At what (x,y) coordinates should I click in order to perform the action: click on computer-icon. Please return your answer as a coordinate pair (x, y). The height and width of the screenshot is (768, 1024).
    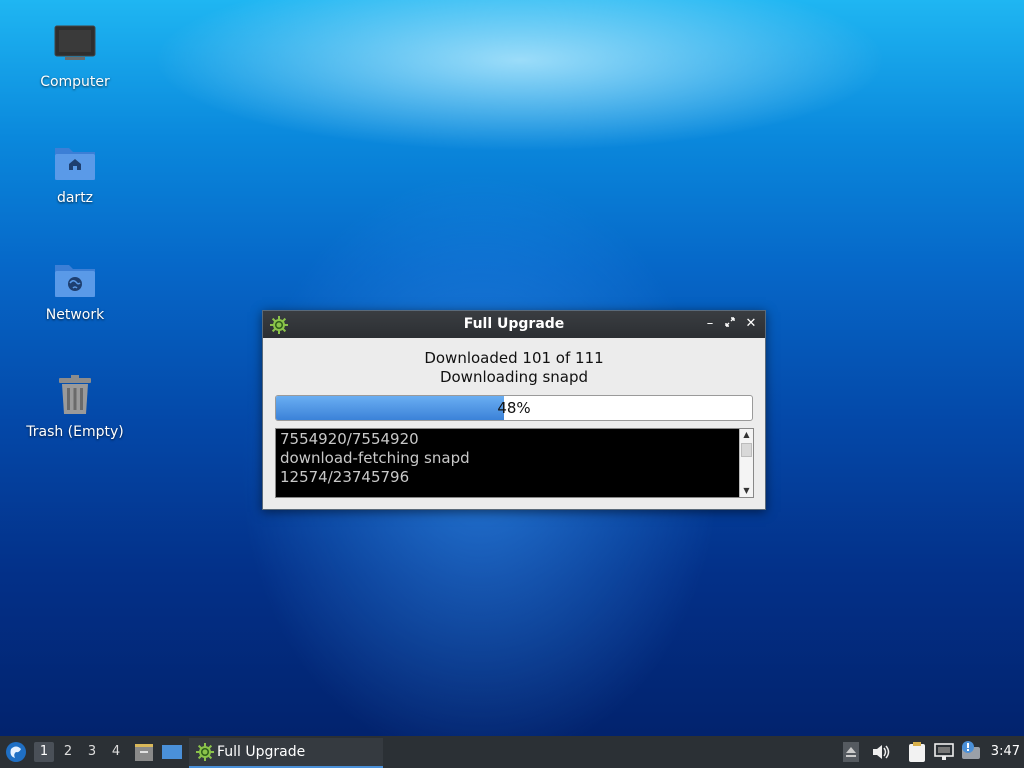
    Looking at the image, I should click on (75, 46).